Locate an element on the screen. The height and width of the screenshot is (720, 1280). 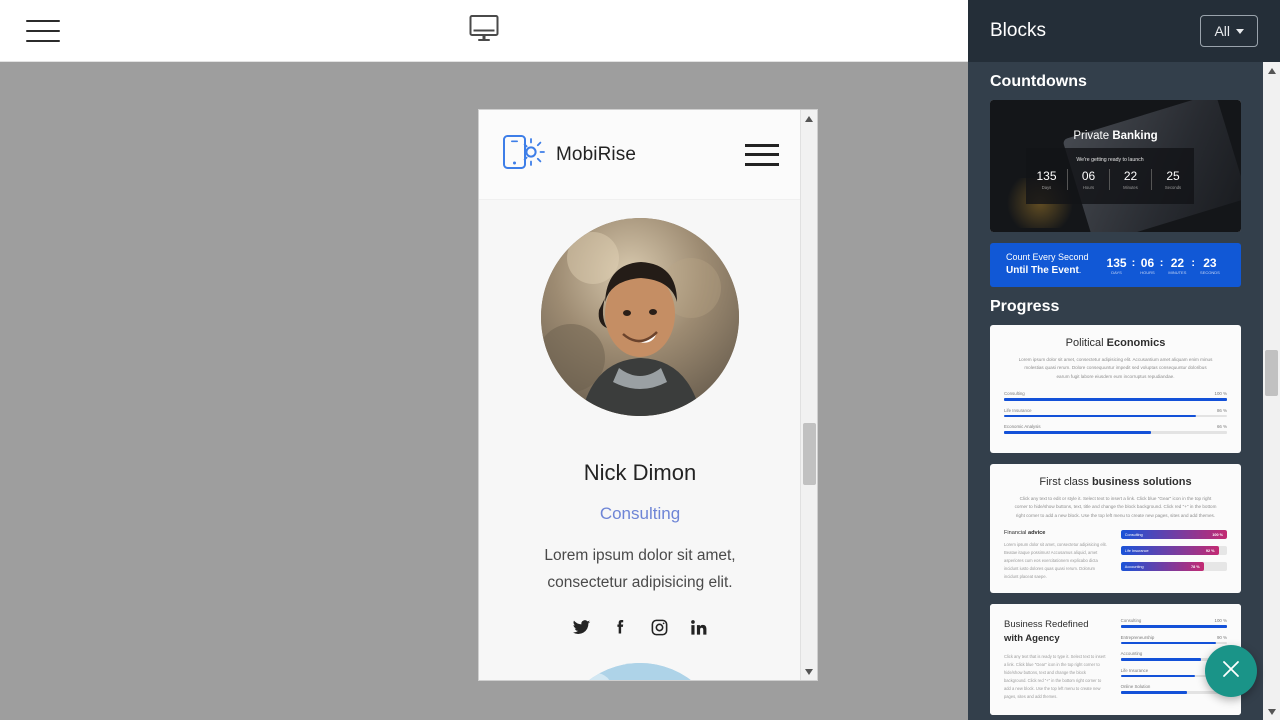
preview-scrollbar is located at coordinates (808, 395).